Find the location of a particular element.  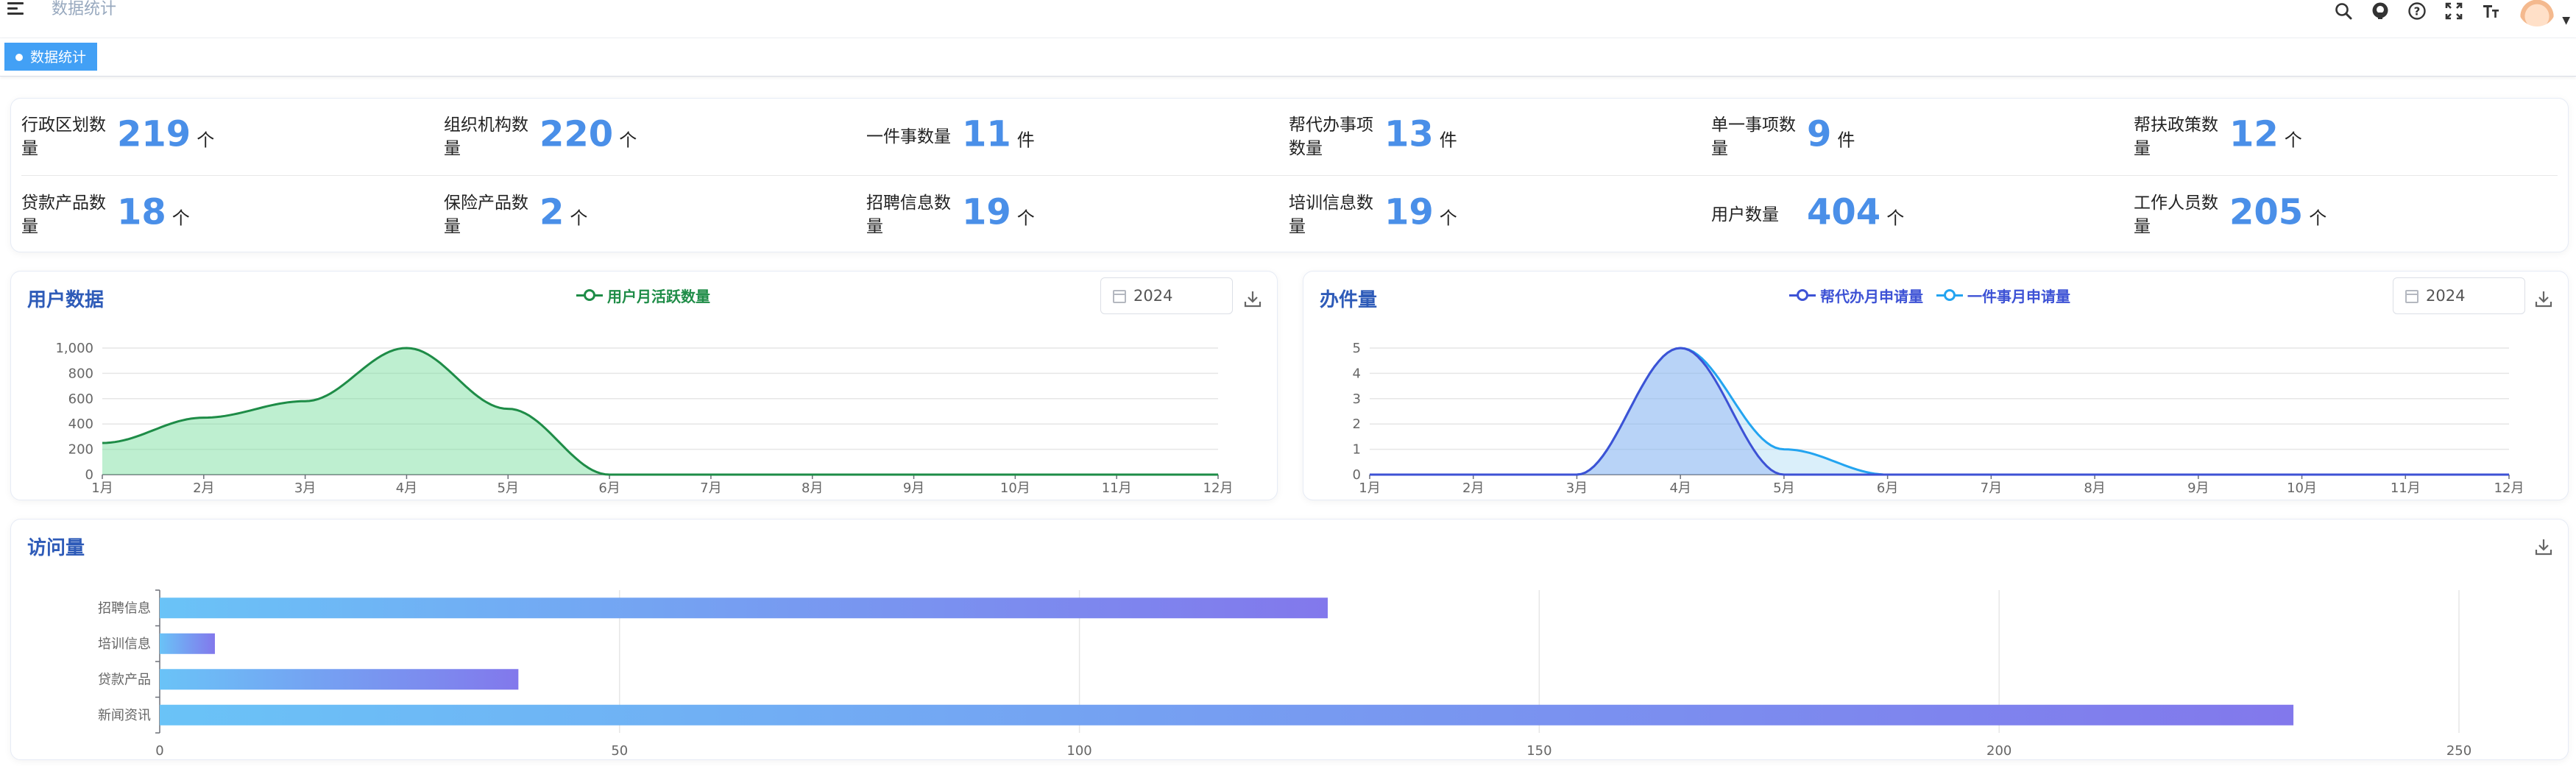

navbar-tools: ? ▼ is located at coordinates (2443, 13).